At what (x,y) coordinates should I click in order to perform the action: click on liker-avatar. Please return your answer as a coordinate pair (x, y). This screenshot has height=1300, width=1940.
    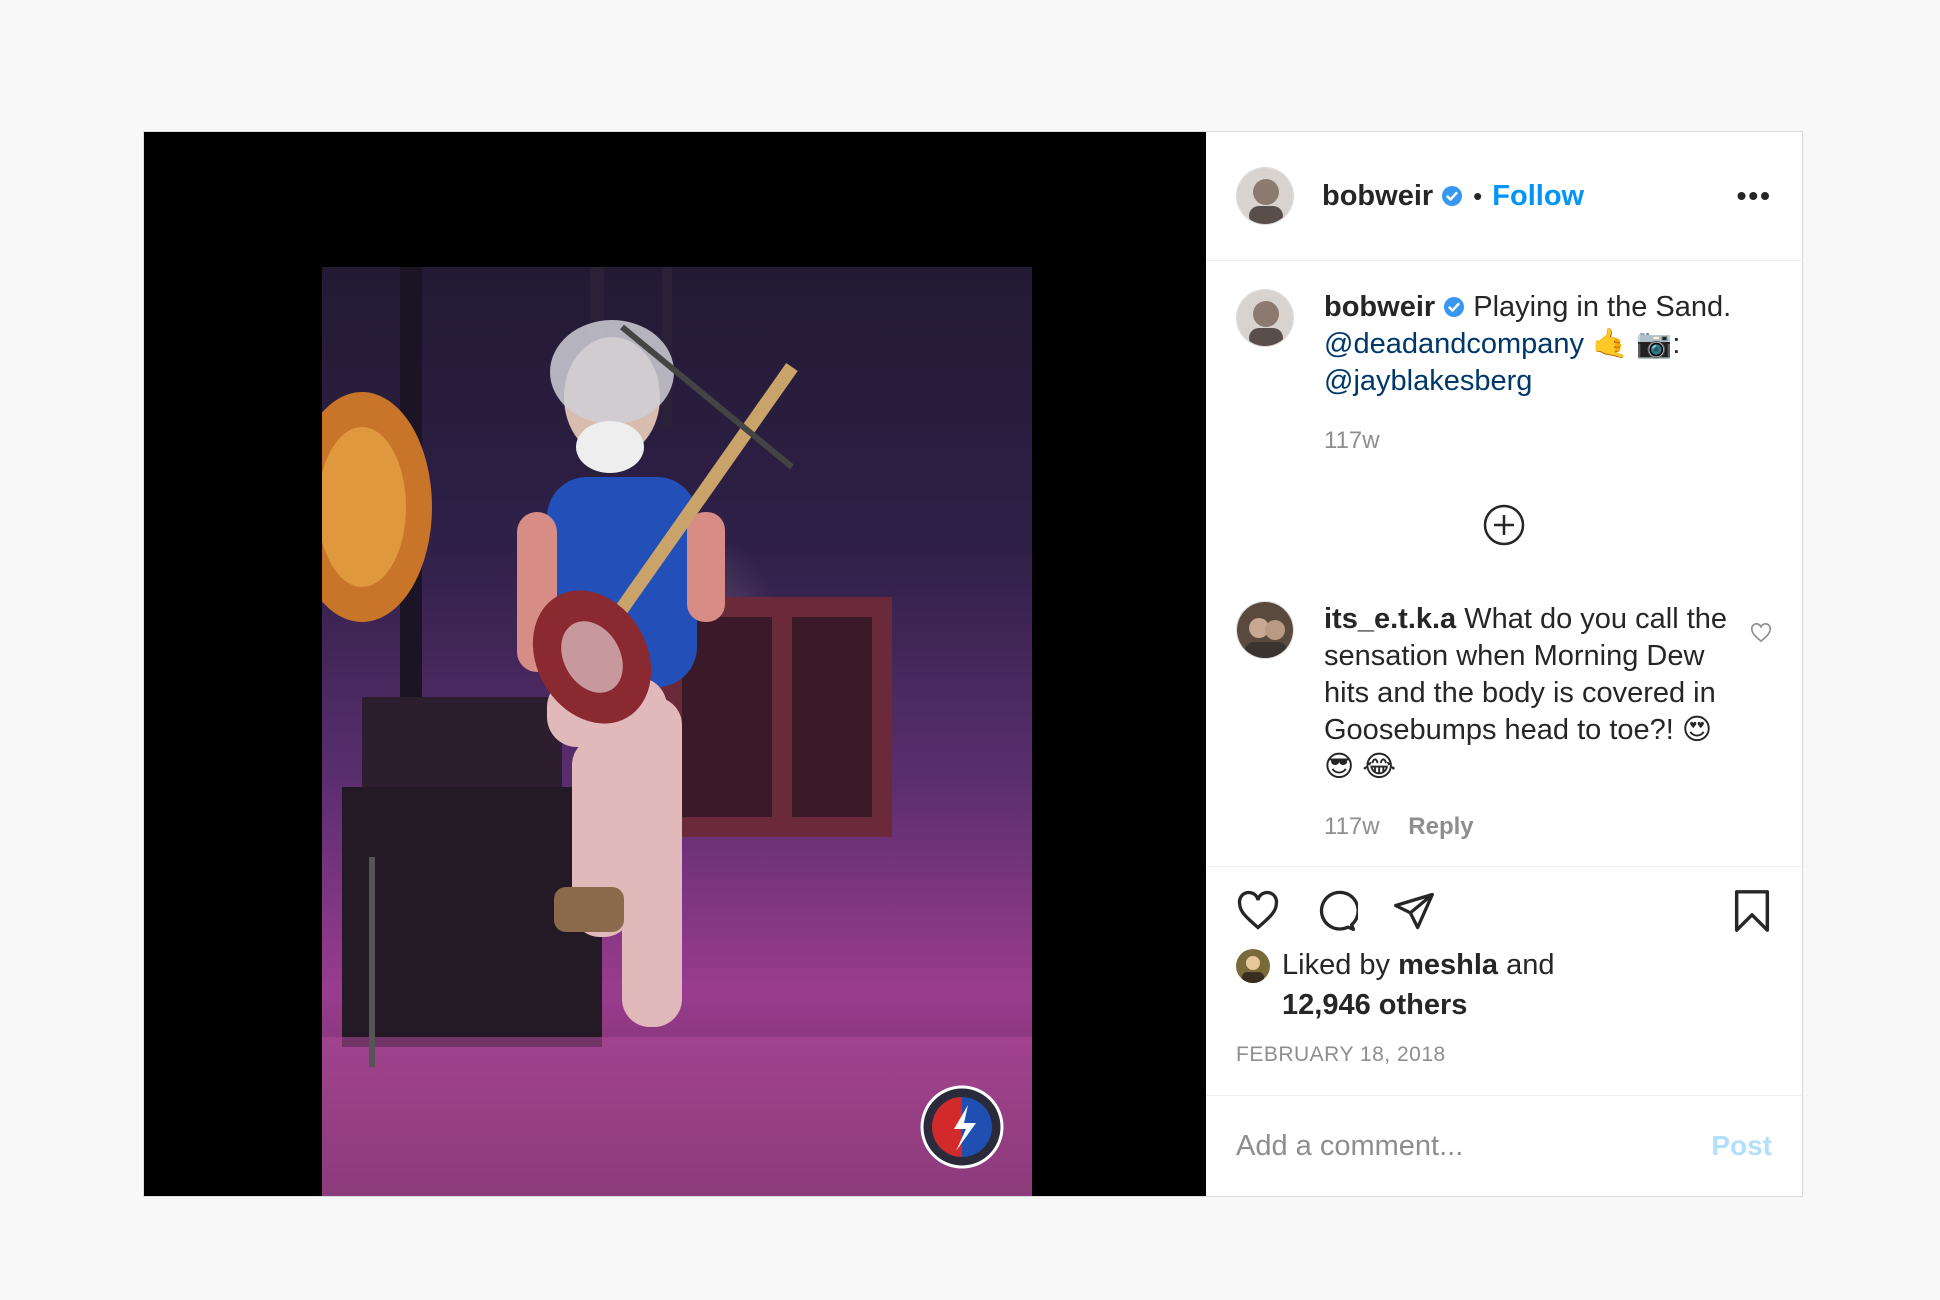
    Looking at the image, I should click on (1253, 966).